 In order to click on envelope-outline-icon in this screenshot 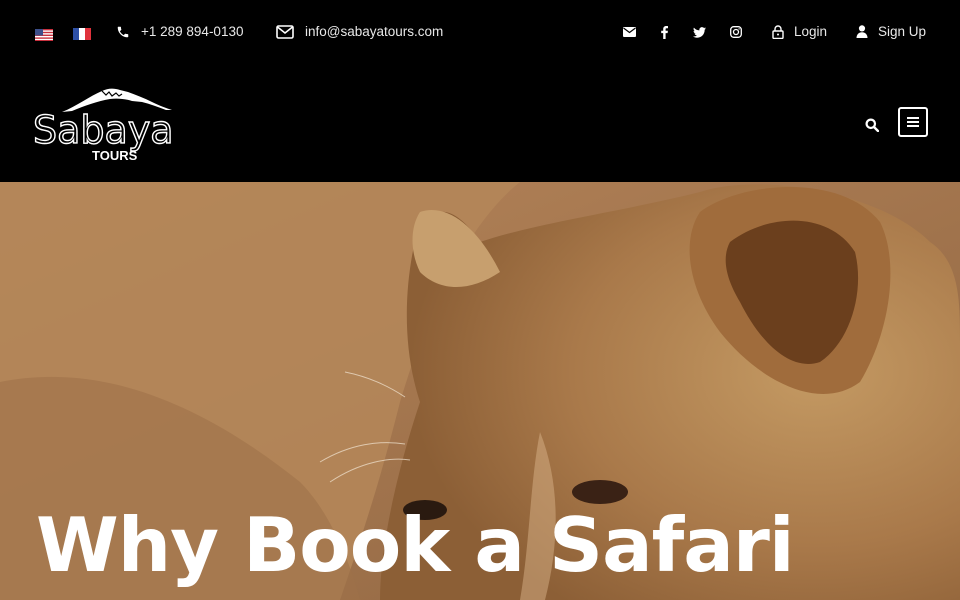, I will do `click(285, 31)`.